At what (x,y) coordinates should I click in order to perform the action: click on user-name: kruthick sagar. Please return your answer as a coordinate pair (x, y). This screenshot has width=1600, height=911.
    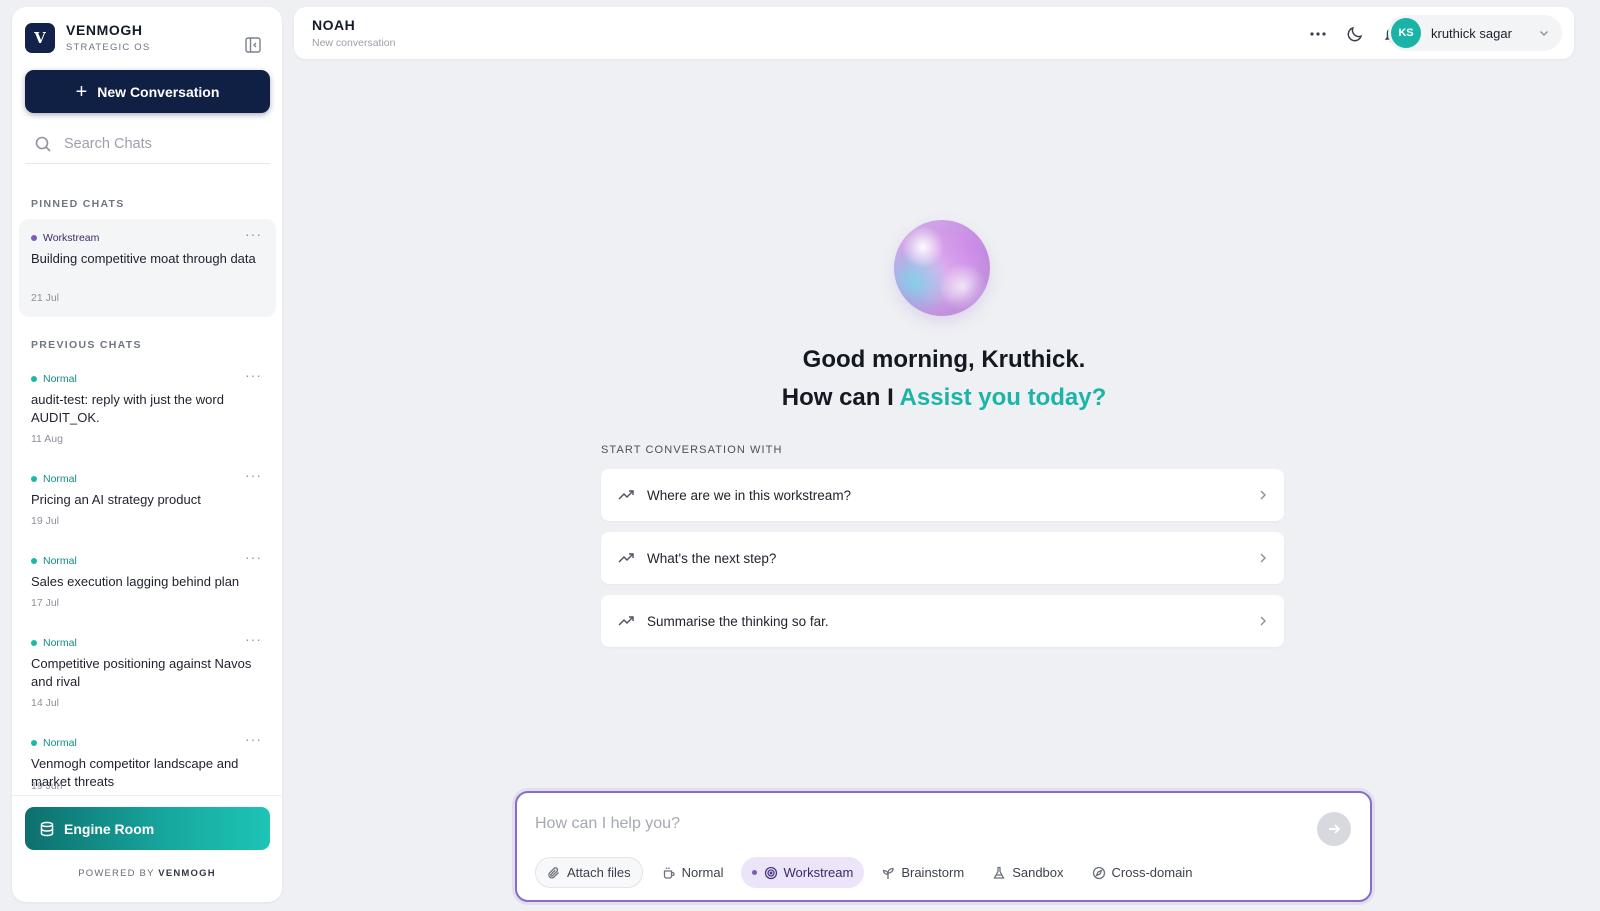
    Looking at the image, I should click on (1471, 33).